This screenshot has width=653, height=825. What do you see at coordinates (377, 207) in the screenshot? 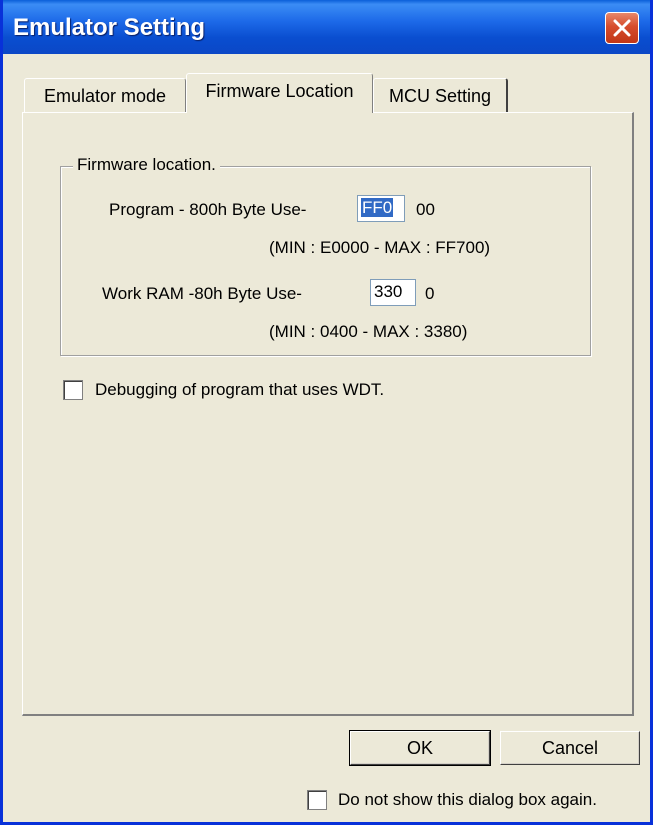
I see `program-address-value: FF0` at bounding box center [377, 207].